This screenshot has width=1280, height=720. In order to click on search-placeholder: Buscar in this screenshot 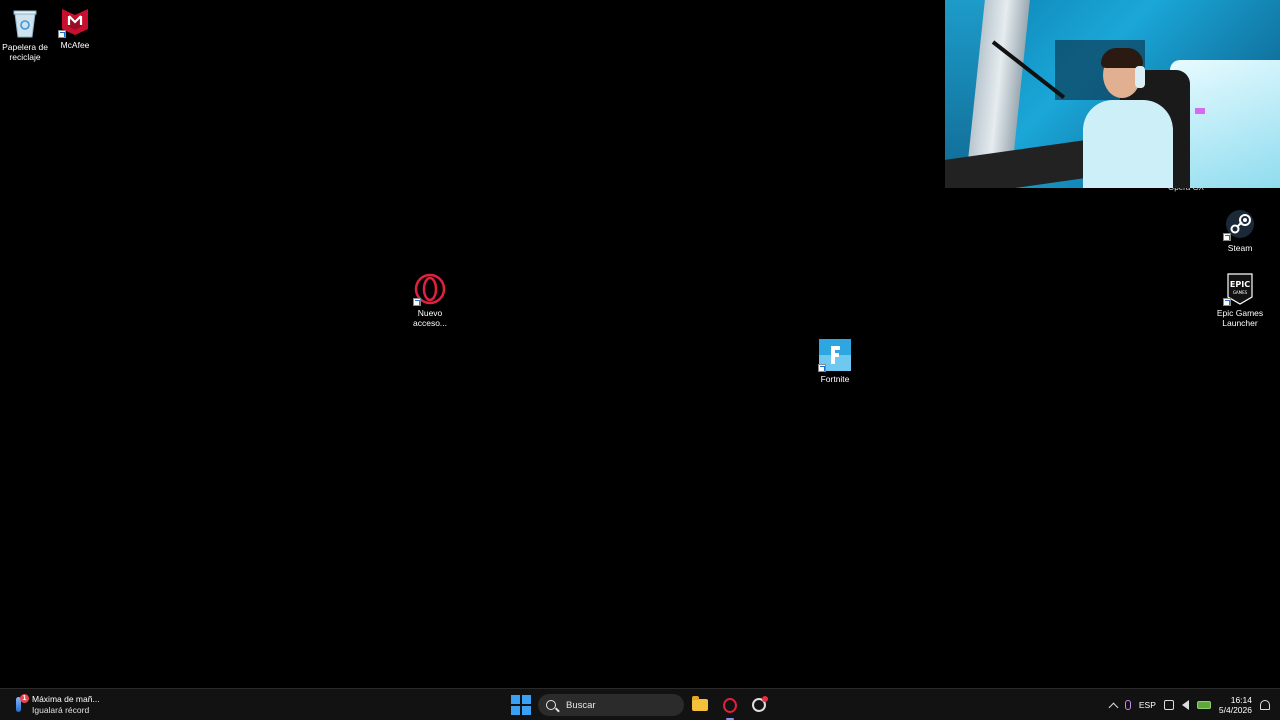, I will do `click(581, 705)`.